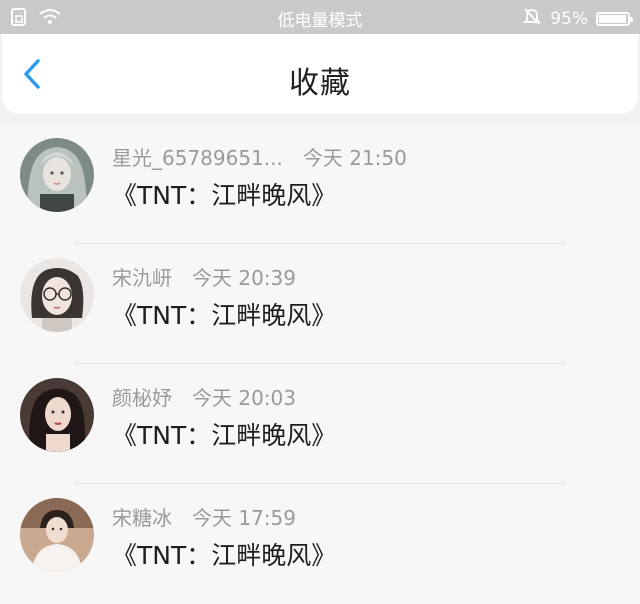  What do you see at coordinates (142, 396) in the screenshot?
I see `user-name: 颜柲妤` at bounding box center [142, 396].